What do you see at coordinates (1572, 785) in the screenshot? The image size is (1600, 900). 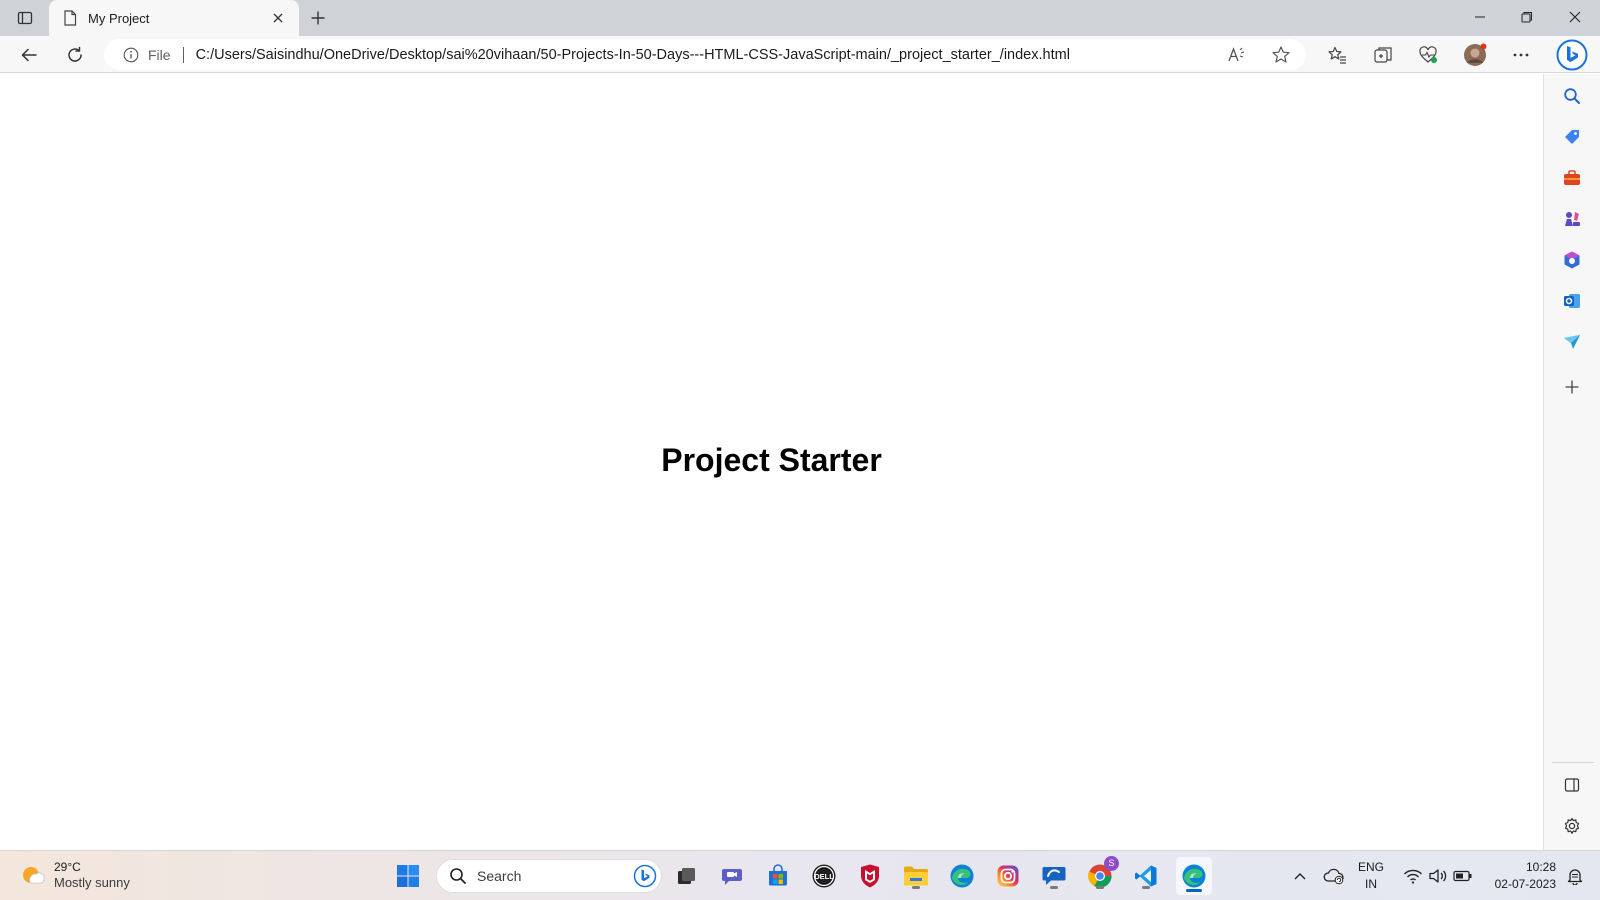 I see `sidebar-split-screen-button` at bounding box center [1572, 785].